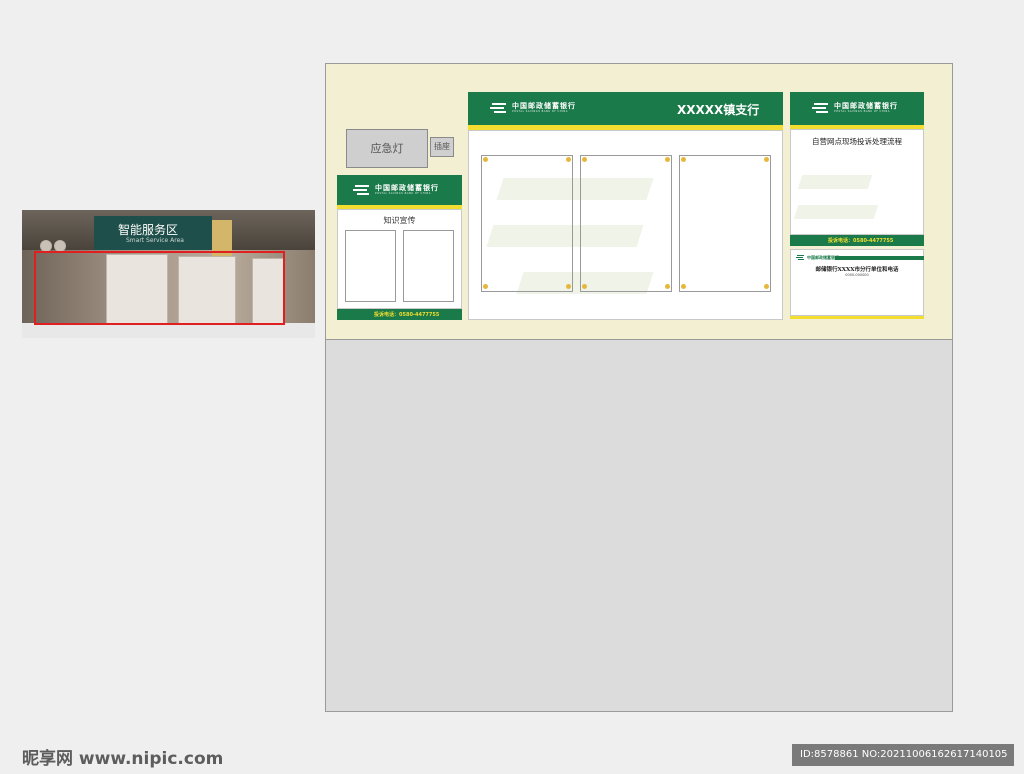 The width and height of the screenshot is (1024, 774). I want to click on left-panel-hotline: 投诉电话：0580-4477755, so click(407, 315).